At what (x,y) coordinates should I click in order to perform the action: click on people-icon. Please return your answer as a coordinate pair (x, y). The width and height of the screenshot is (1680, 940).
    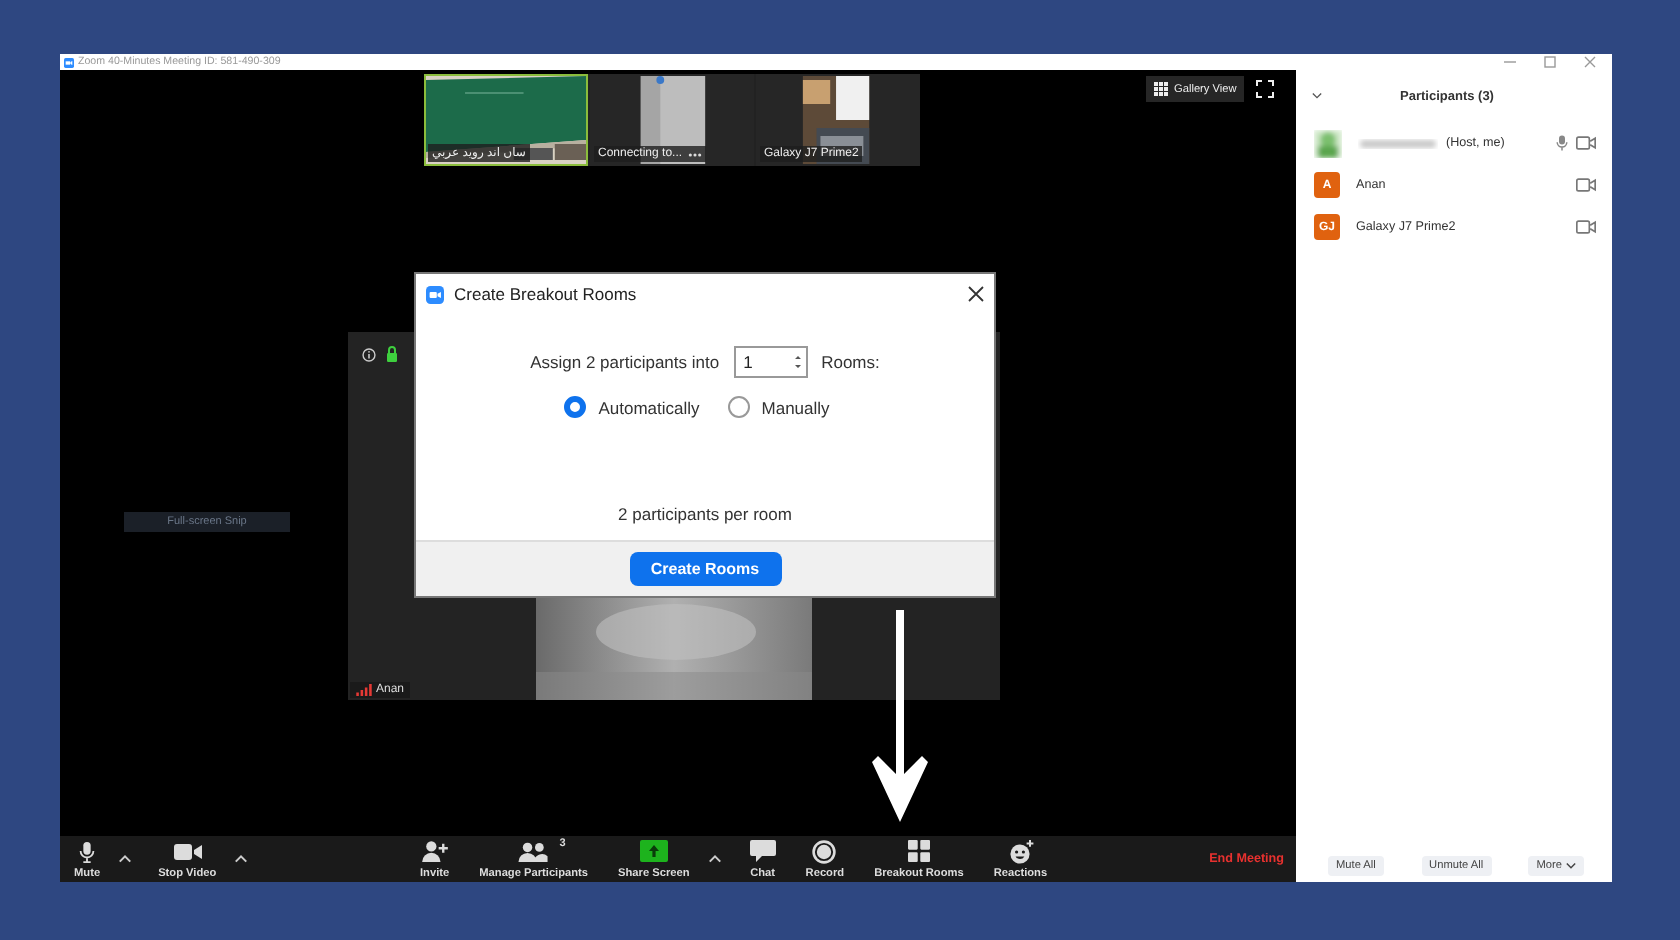
    Looking at the image, I should click on (533, 851).